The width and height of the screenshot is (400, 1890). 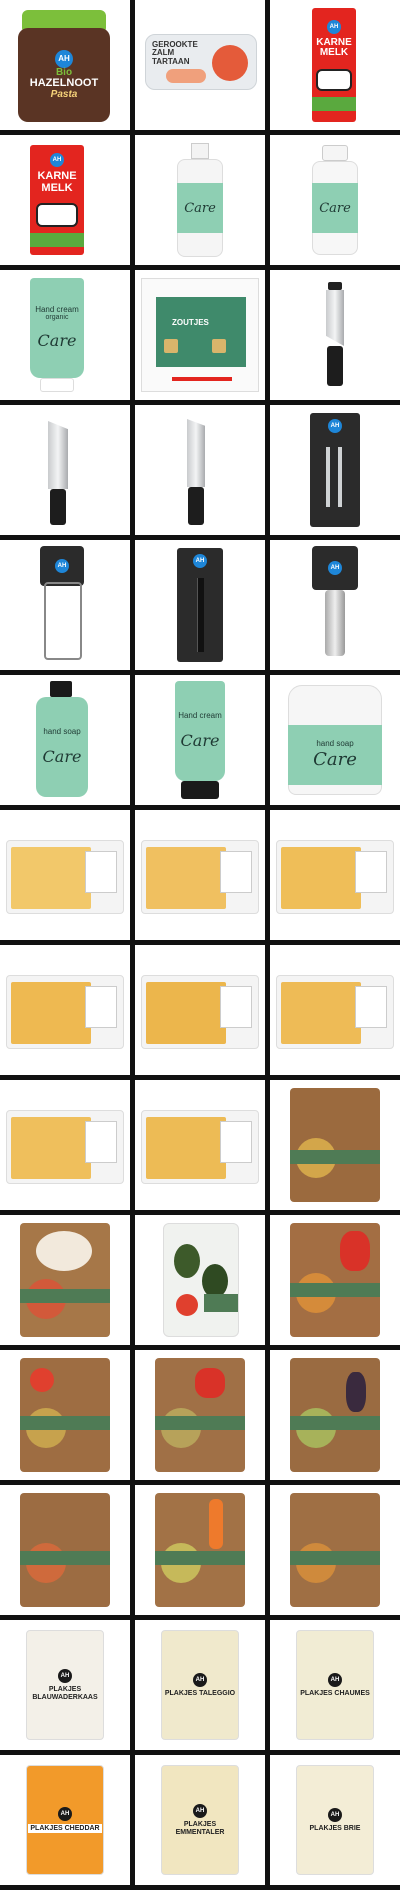 I want to click on tile-peeler-set-packaged: AH, so click(x=335, y=470).